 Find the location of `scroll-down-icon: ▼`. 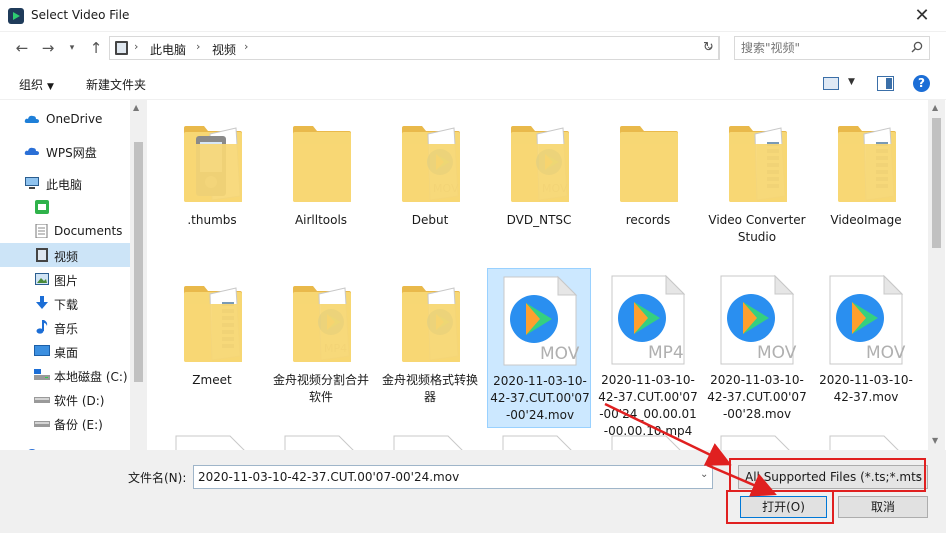

scroll-down-icon: ▼ is located at coordinates (935, 440).